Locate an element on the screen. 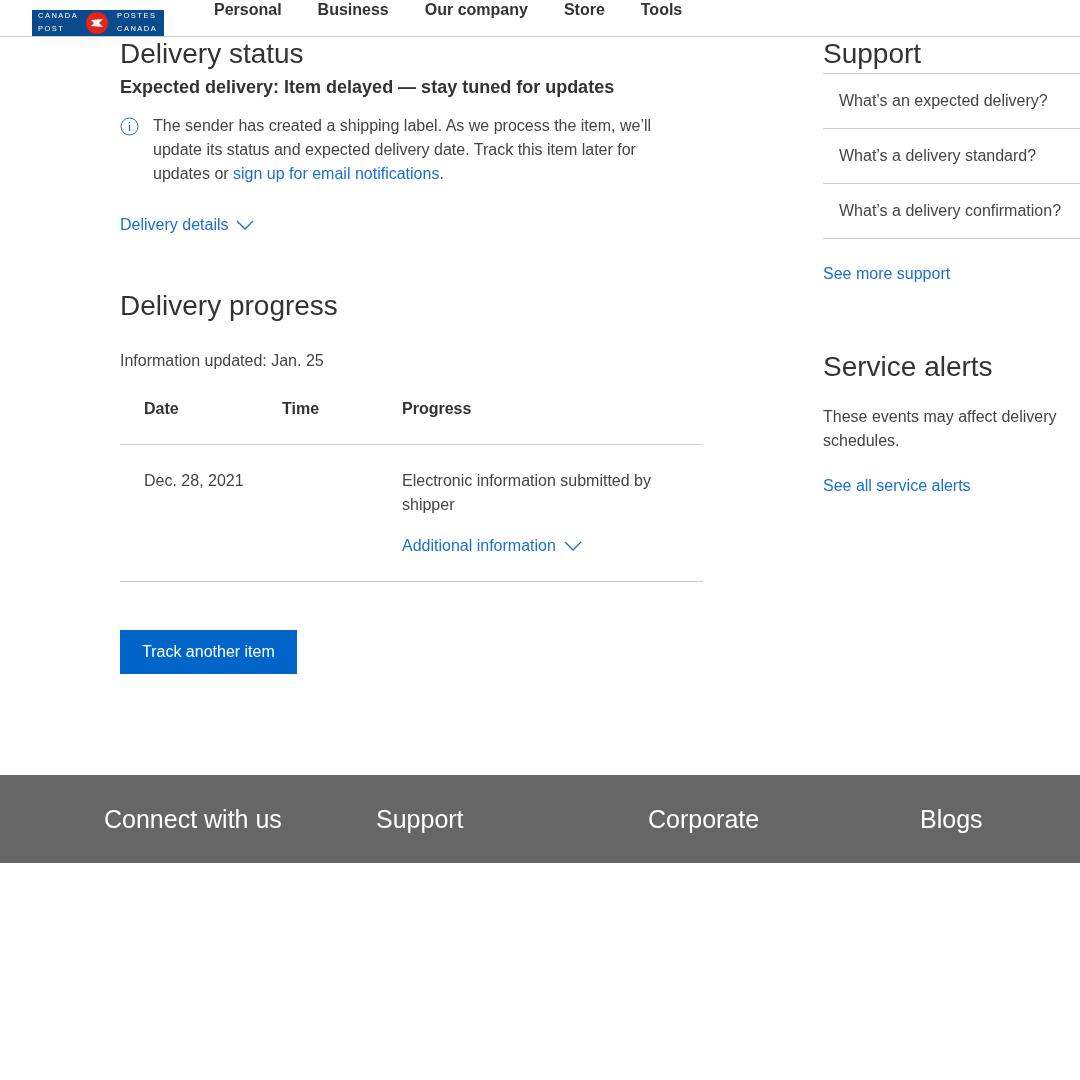 This screenshot has height=1080, width=1080. section-heading: Delivery progress is located at coordinates (229, 306).